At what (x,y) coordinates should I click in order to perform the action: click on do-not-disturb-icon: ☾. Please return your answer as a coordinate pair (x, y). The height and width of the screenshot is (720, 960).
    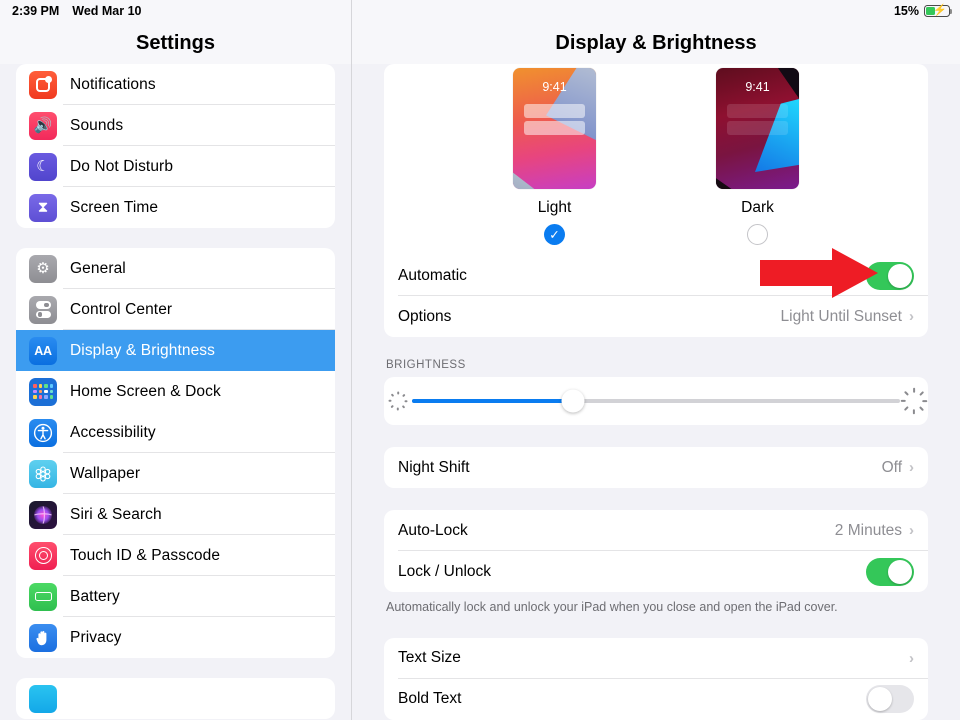
    Looking at the image, I should click on (43, 166).